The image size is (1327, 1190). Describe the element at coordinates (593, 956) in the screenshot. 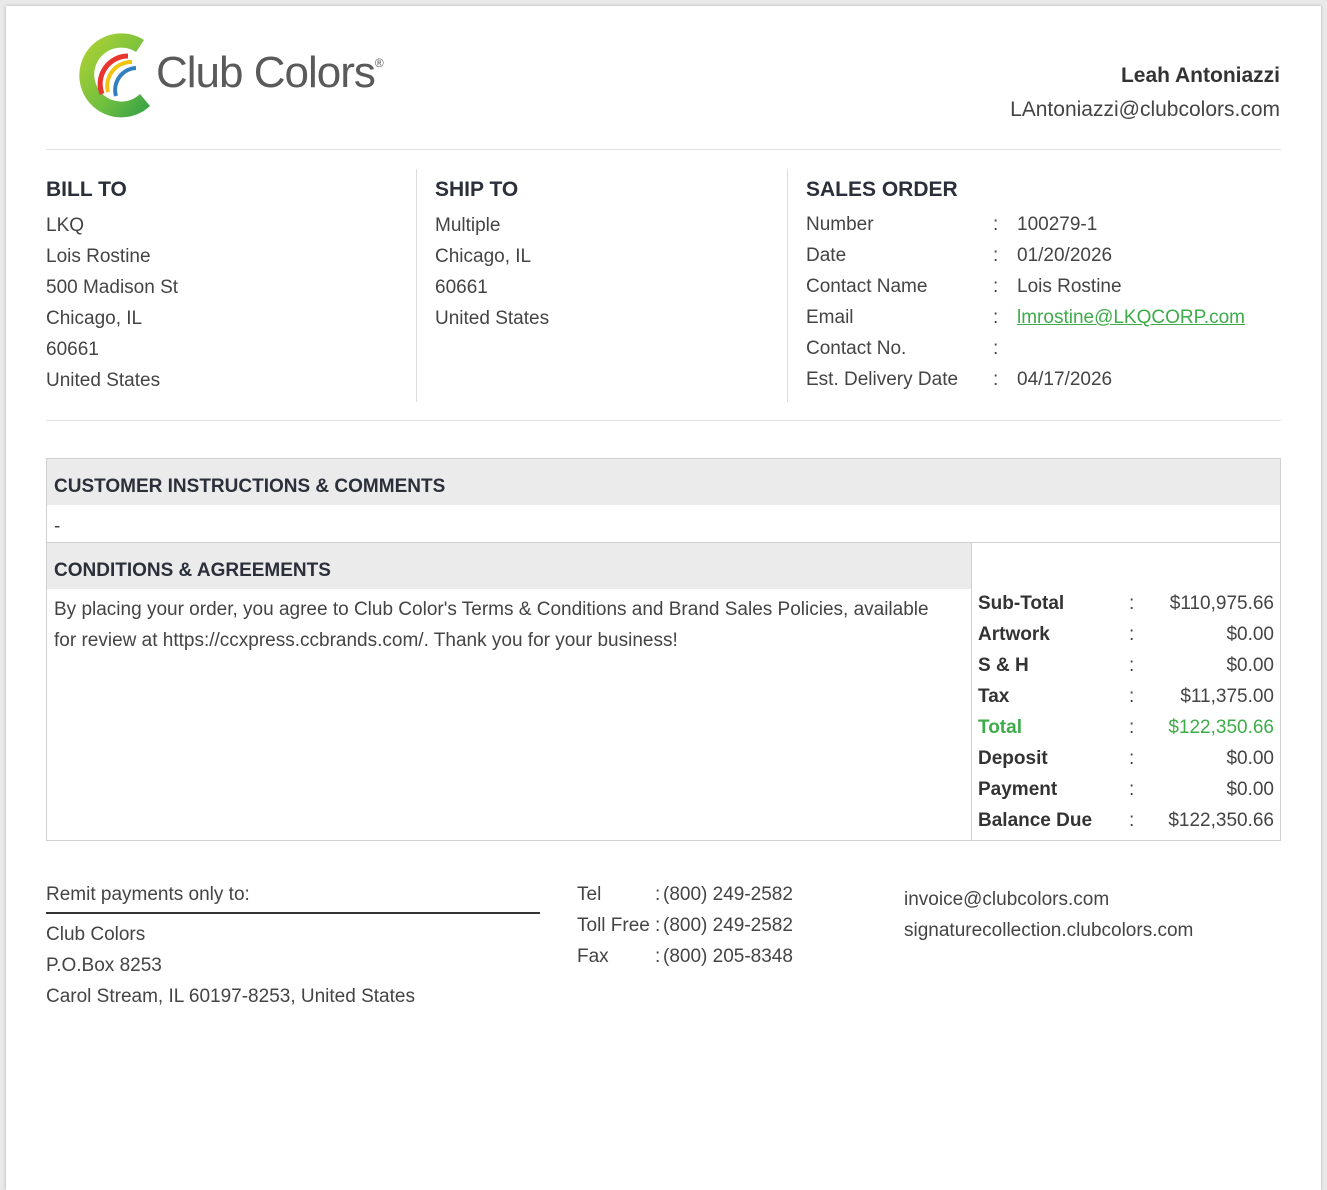

I see `contact-label: Fax` at that location.